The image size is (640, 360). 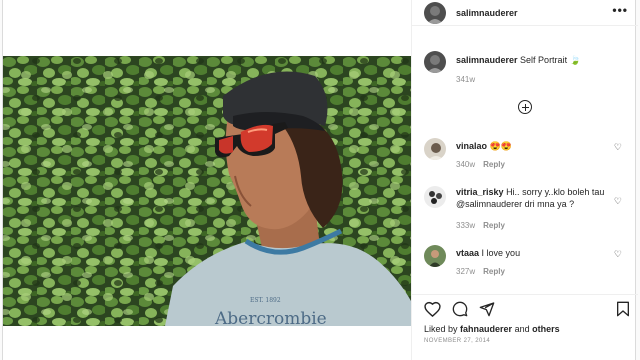 I want to click on comment-time: 333w, so click(x=466, y=225).